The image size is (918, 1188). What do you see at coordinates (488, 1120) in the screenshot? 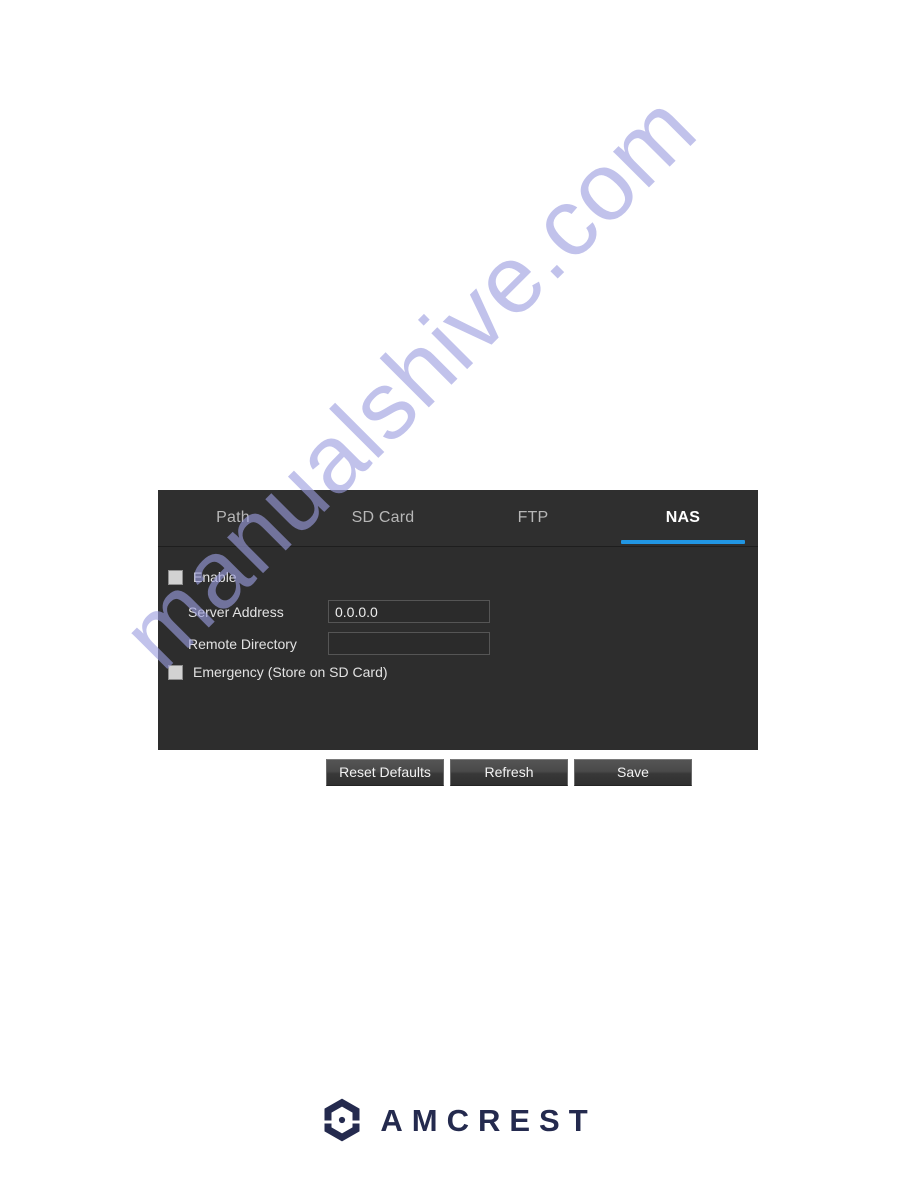
I see `amcrest-wordmark: AMCREST` at bounding box center [488, 1120].